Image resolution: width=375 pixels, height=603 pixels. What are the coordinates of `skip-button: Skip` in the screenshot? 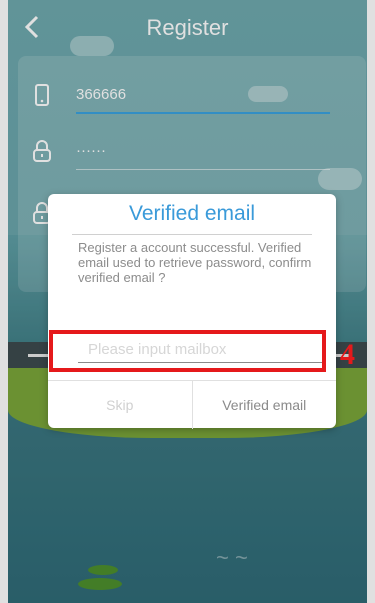 It's located at (120, 405).